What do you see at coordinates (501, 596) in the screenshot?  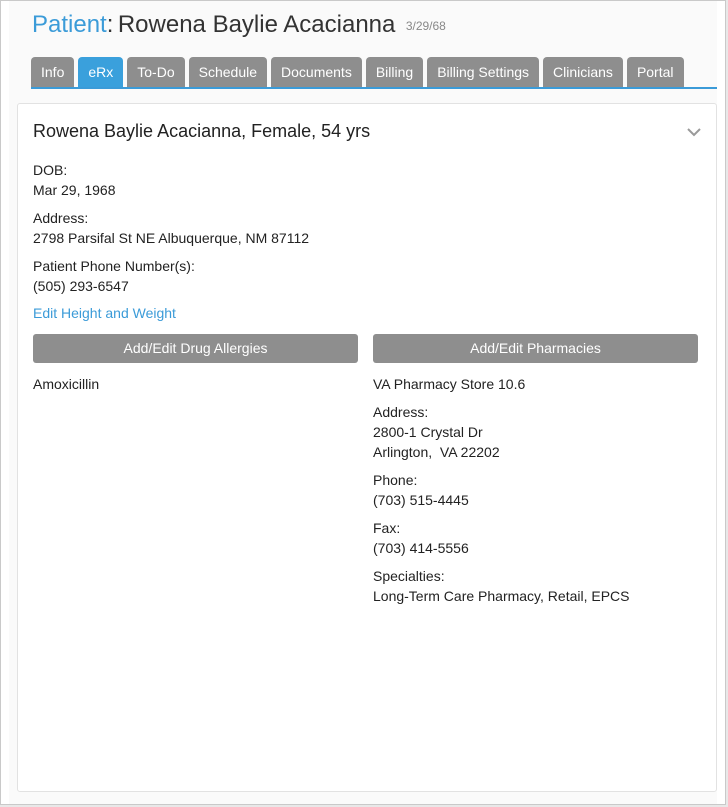 I see `pharmacy-specialties-value: Long-Term Care Pharmacy, Retail, EPCS` at bounding box center [501, 596].